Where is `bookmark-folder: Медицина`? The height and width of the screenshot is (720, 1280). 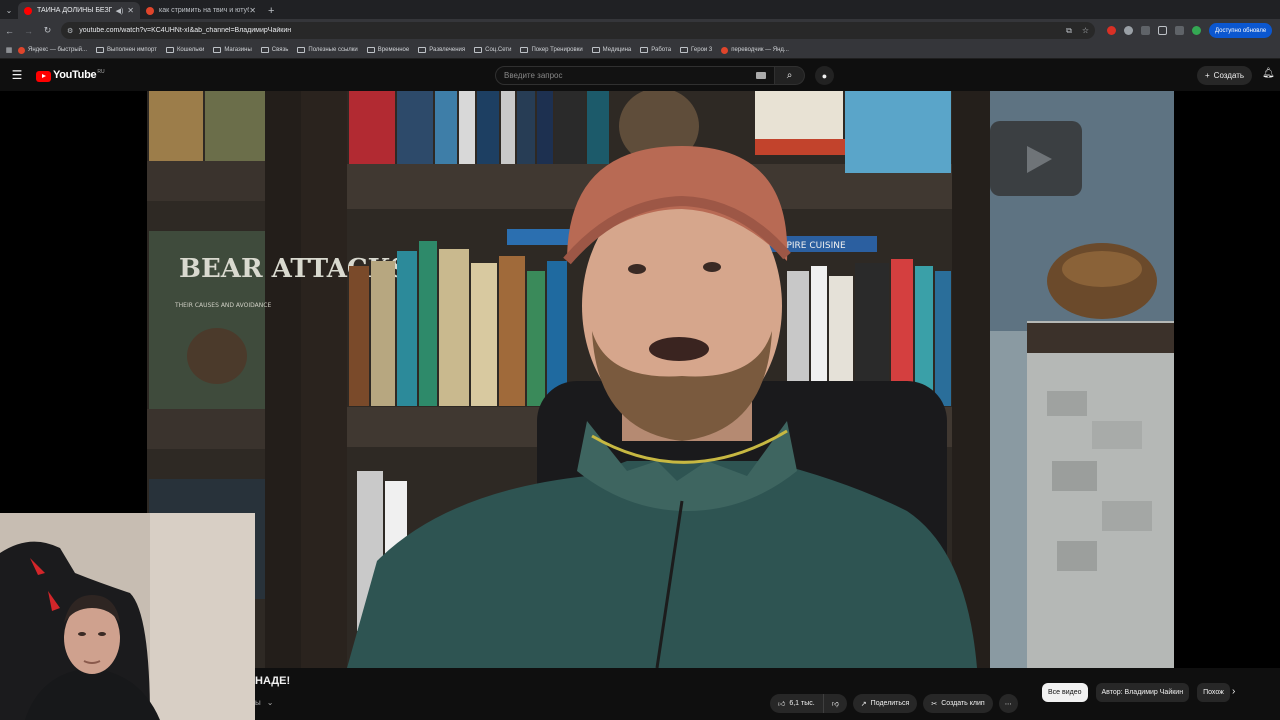 bookmark-folder: Медицина is located at coordinates (611, 50).